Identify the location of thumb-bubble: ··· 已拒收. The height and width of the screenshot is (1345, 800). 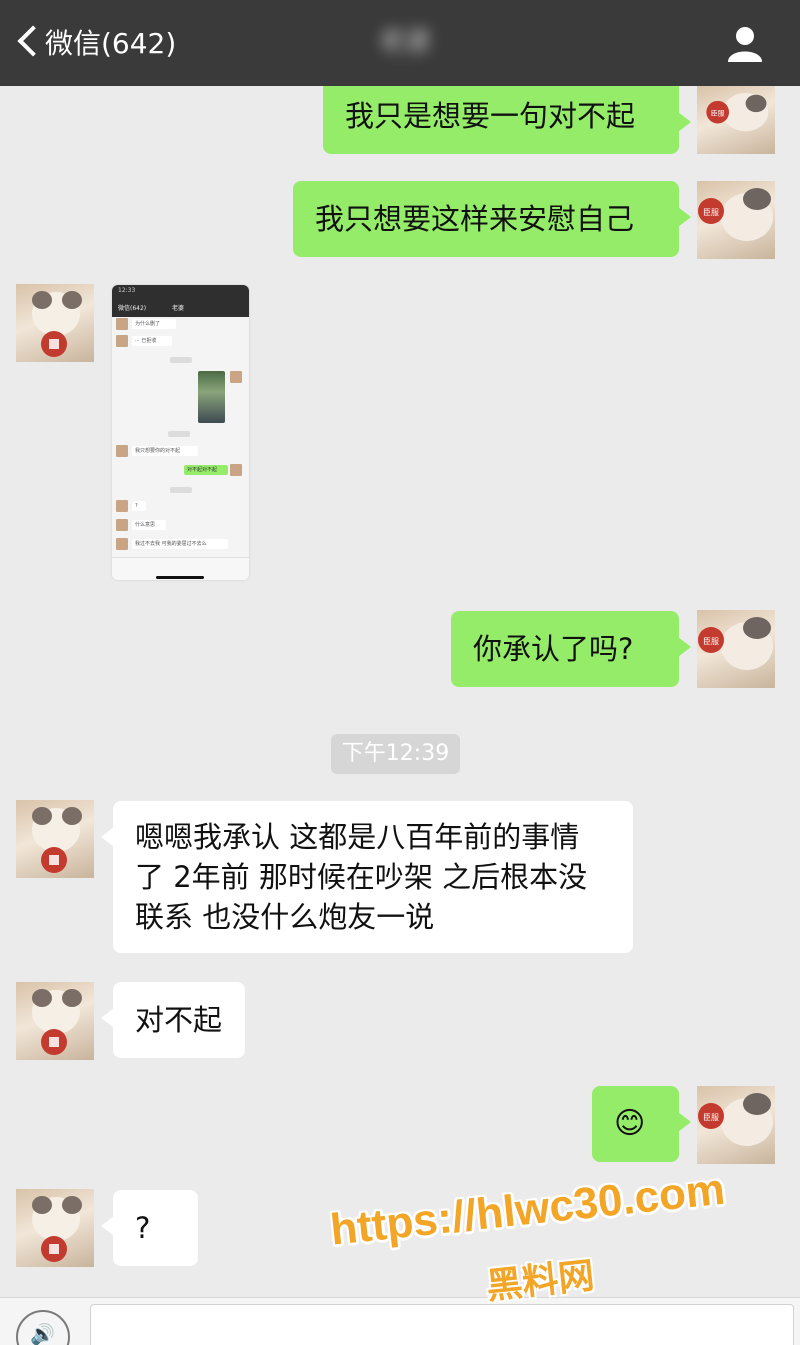
(152, 341).